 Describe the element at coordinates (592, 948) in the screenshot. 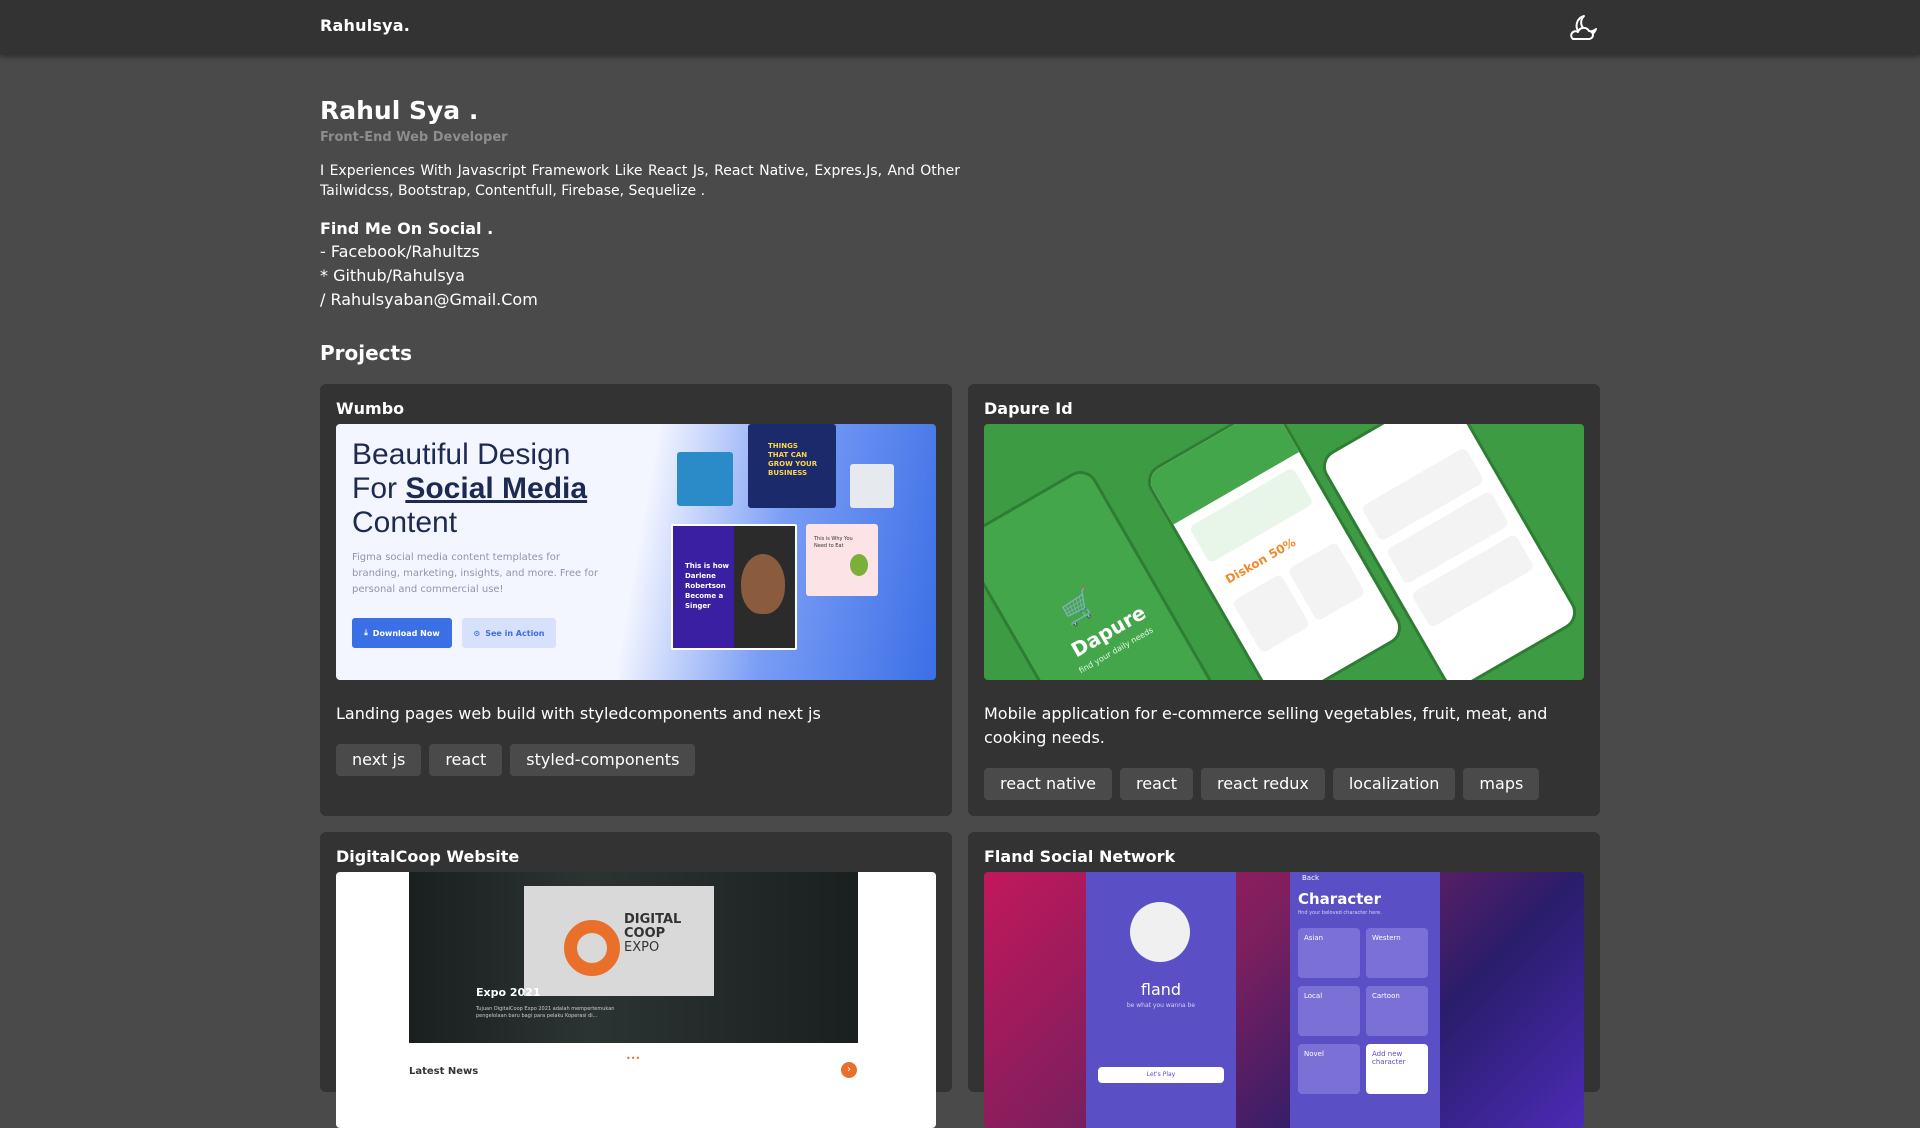

I see `coop-logo-ring` at that location.